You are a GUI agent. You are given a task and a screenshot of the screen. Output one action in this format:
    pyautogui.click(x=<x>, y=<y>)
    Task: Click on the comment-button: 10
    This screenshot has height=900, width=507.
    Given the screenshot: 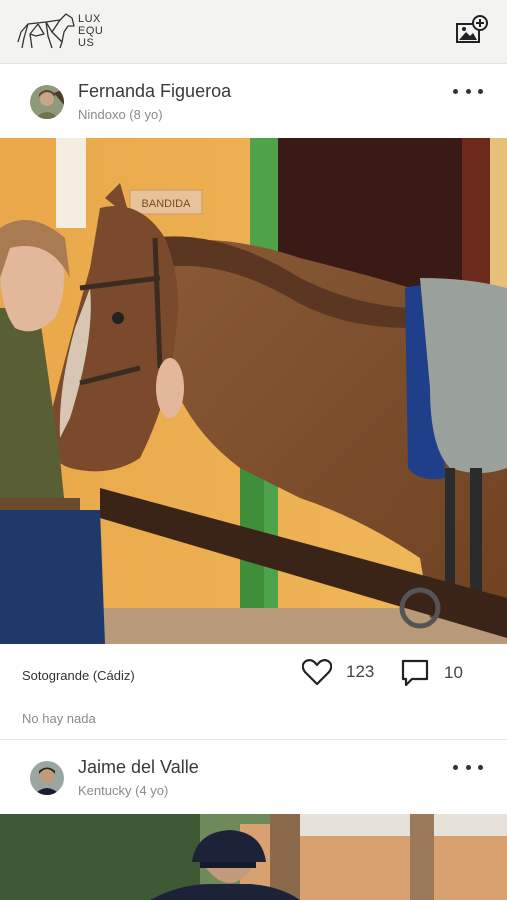 What is the action you would take?
    pyautogui.click(x=431, y=673)
    